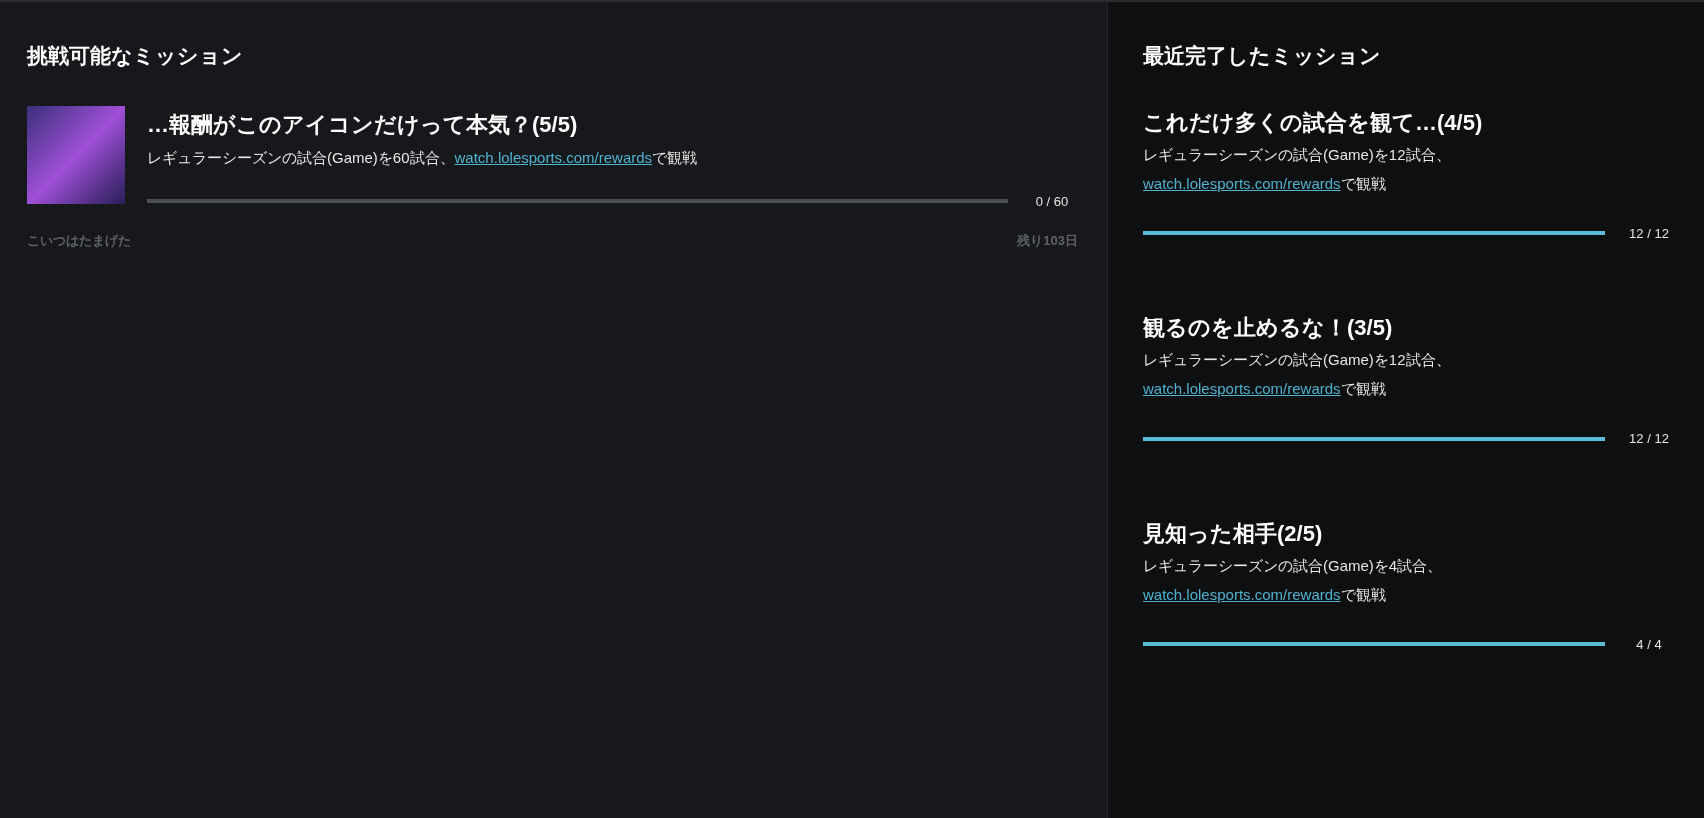  I want to click on section-heading: 最近完了したミッション, so click(1262, 56).